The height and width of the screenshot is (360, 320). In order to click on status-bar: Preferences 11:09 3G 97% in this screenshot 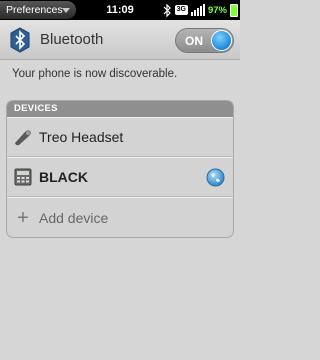, I will do `click(120, 10)`.